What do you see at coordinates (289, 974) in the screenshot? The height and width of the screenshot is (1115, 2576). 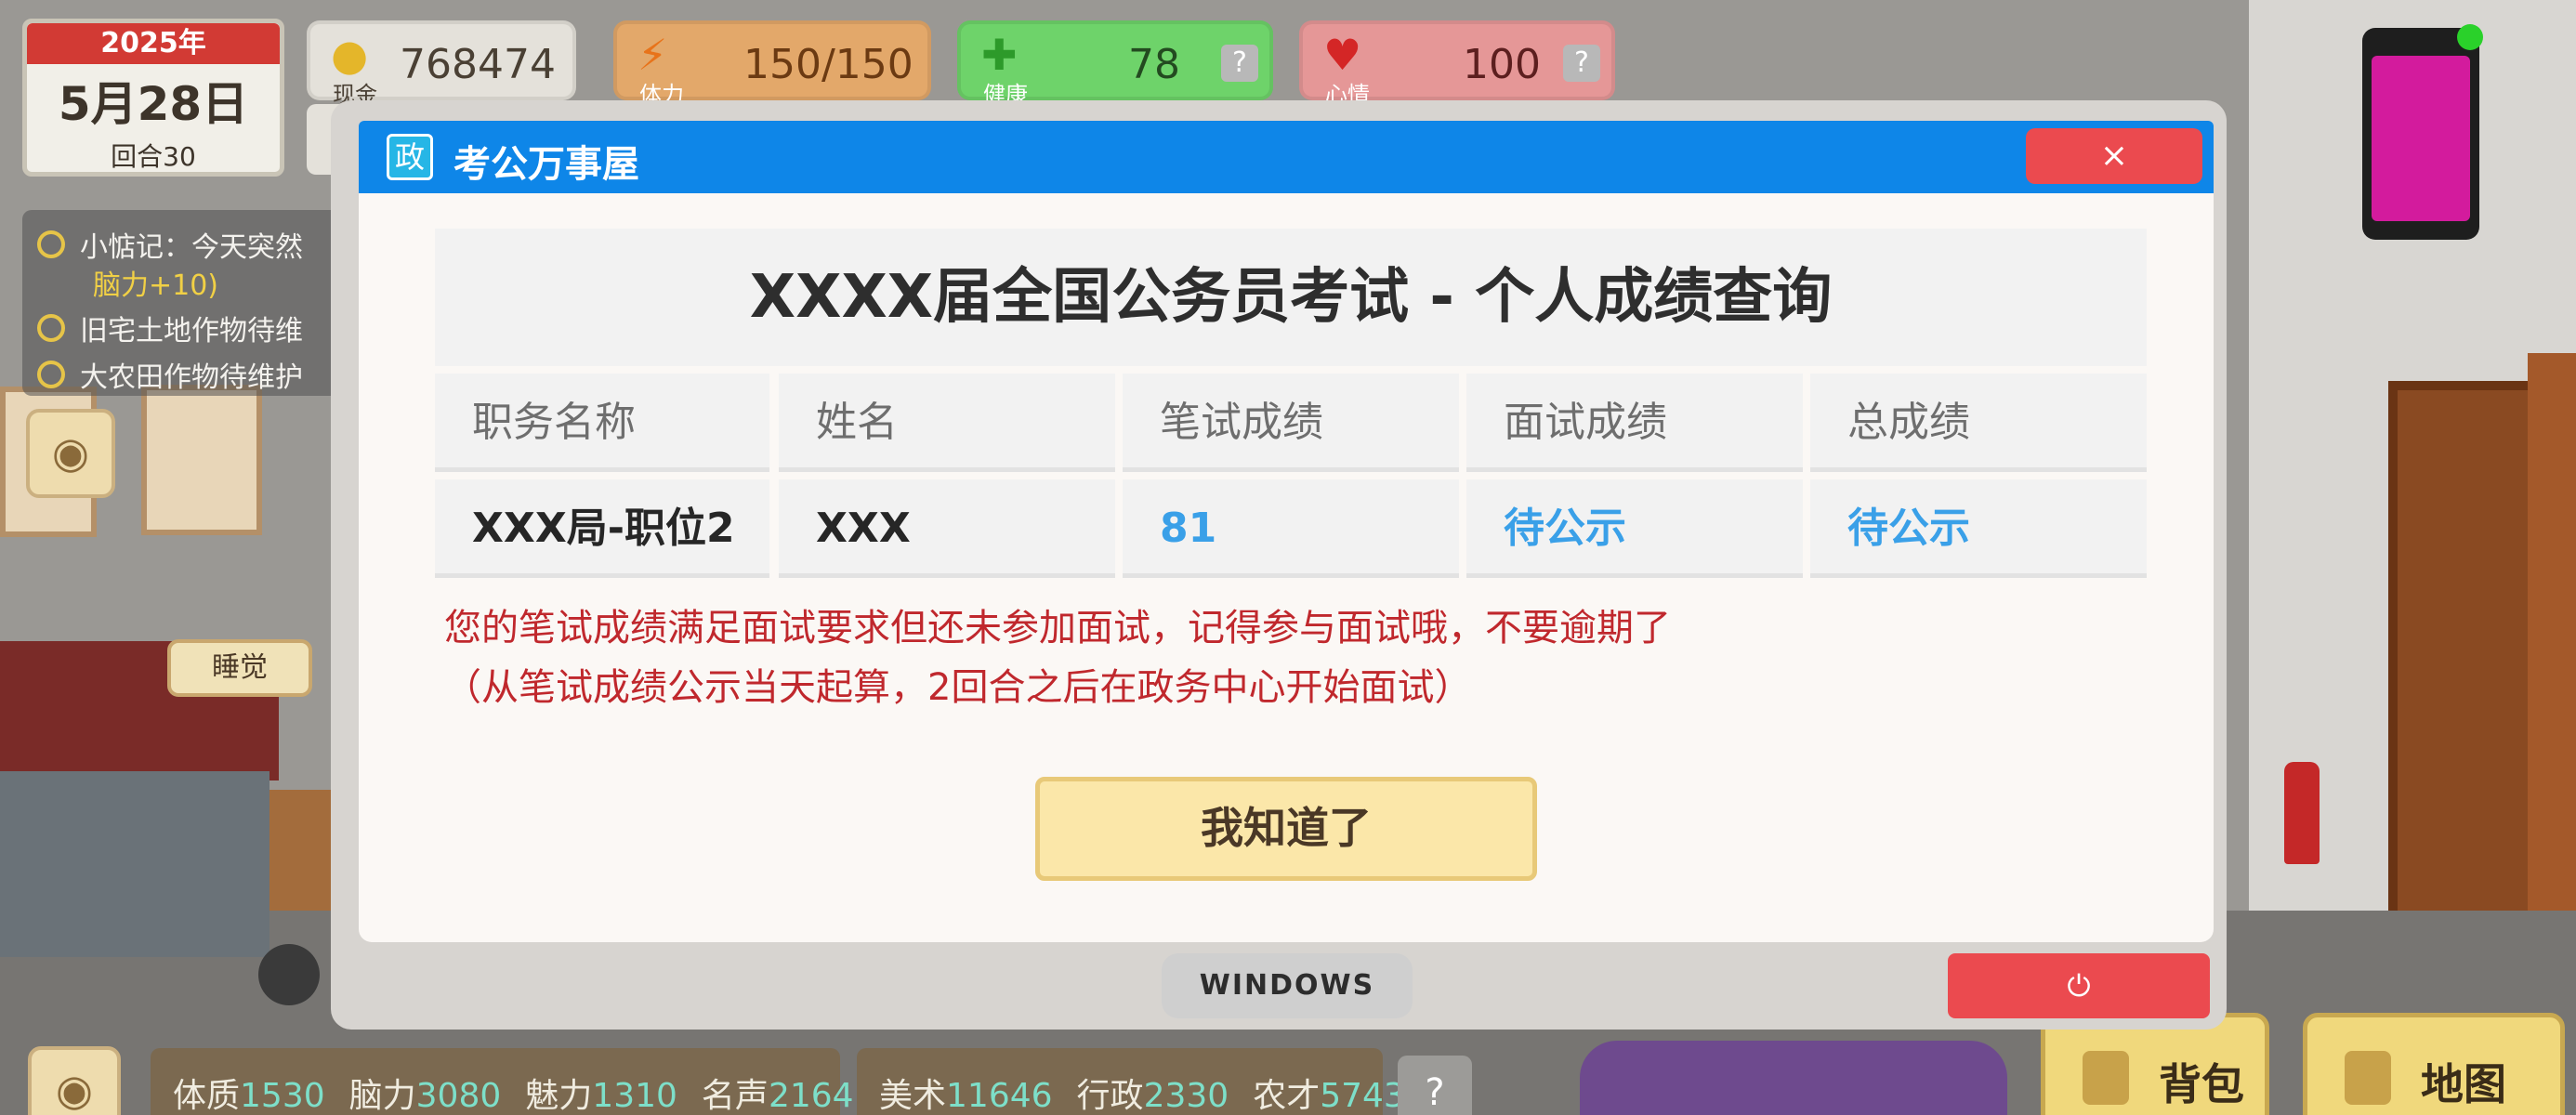 I see `speaker-object` at bounding box center [289, 974].